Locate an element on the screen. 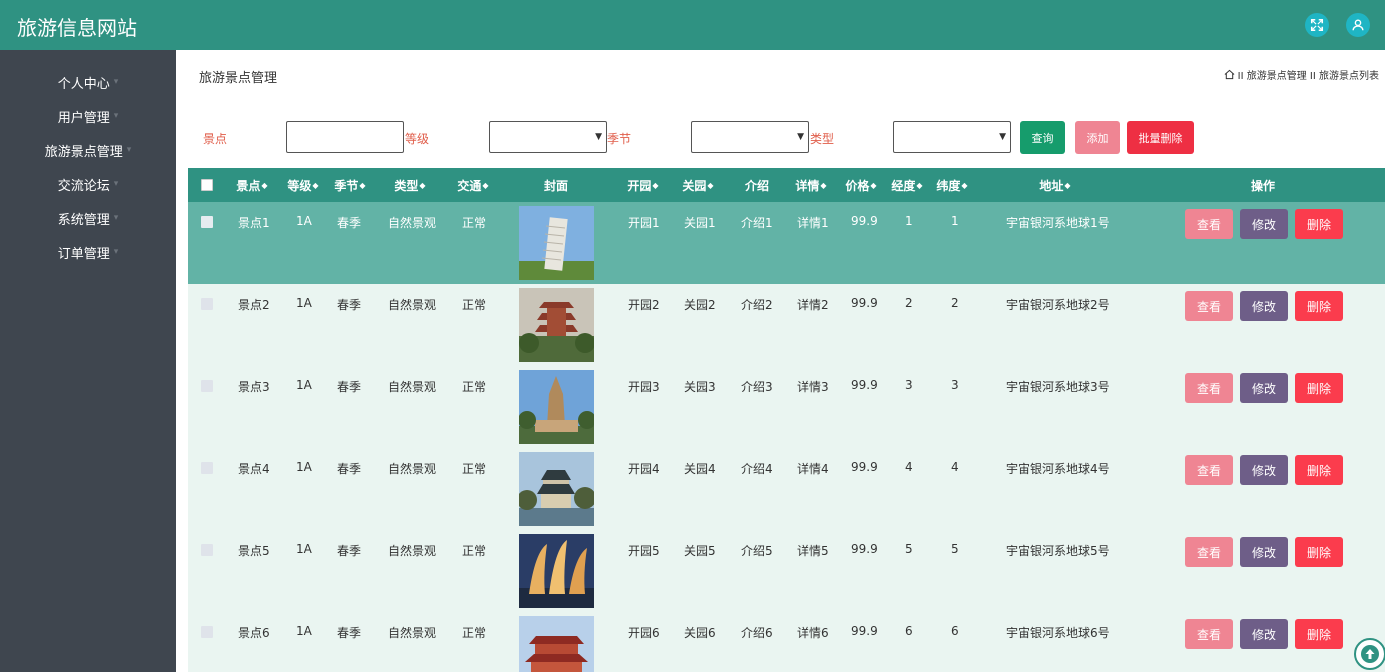 This screenshot has height=672, width=1385. top-bar: 旅游信息网站 is located at coordinates (692, 25).